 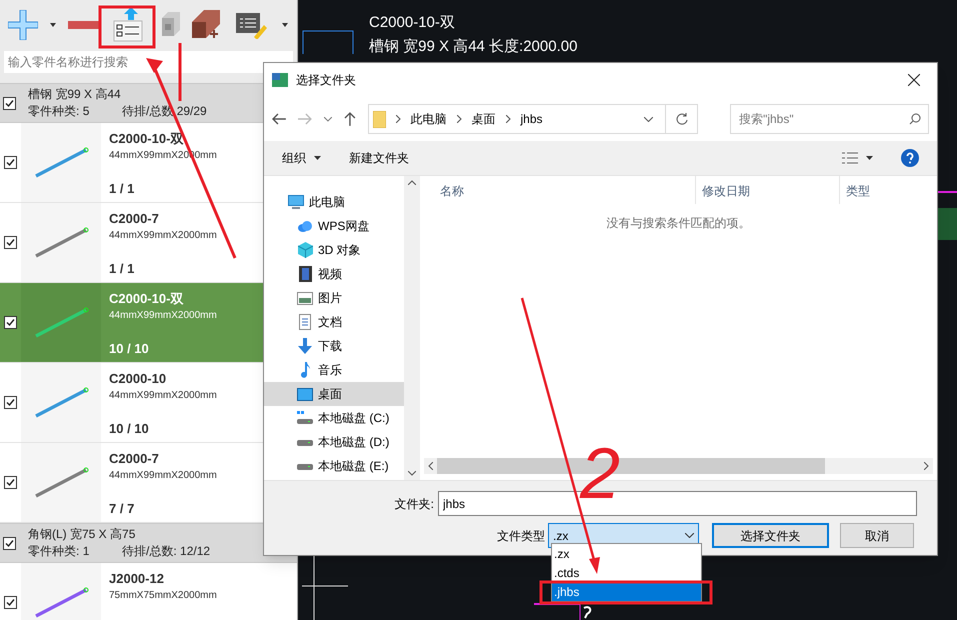 What do you see at coordinates (325, 588) in the screenshot?
I see `crosshair-icon` at bounding box center [325, 588].